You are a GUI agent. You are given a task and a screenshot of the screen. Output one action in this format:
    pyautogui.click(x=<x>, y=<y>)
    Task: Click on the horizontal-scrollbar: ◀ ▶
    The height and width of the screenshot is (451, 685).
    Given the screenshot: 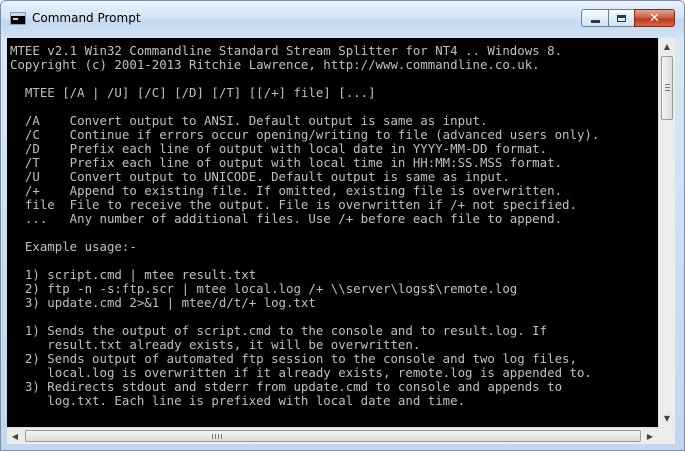 What is the action you would take?
    pyautogui.click(x=332, y=435)
    